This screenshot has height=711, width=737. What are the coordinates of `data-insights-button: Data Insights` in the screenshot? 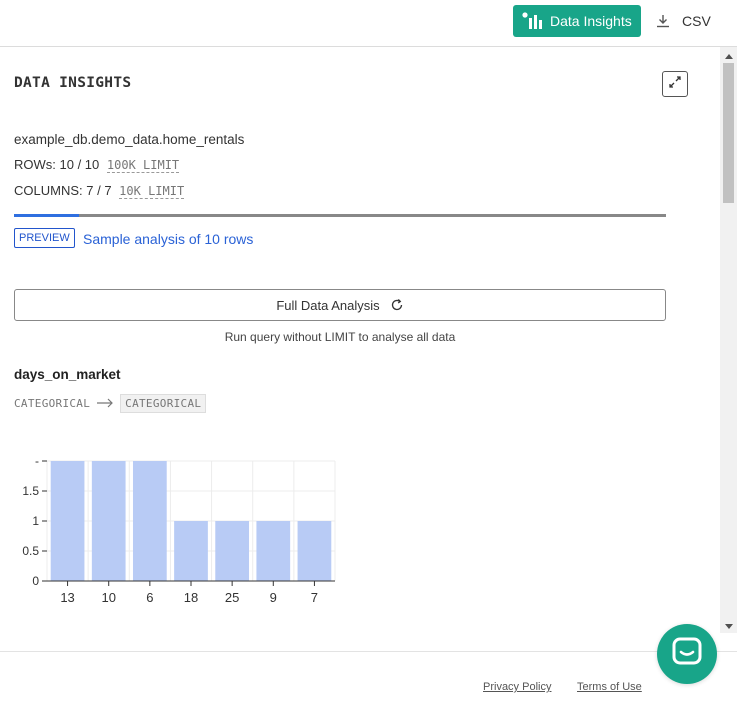 It's located at (577, 21).